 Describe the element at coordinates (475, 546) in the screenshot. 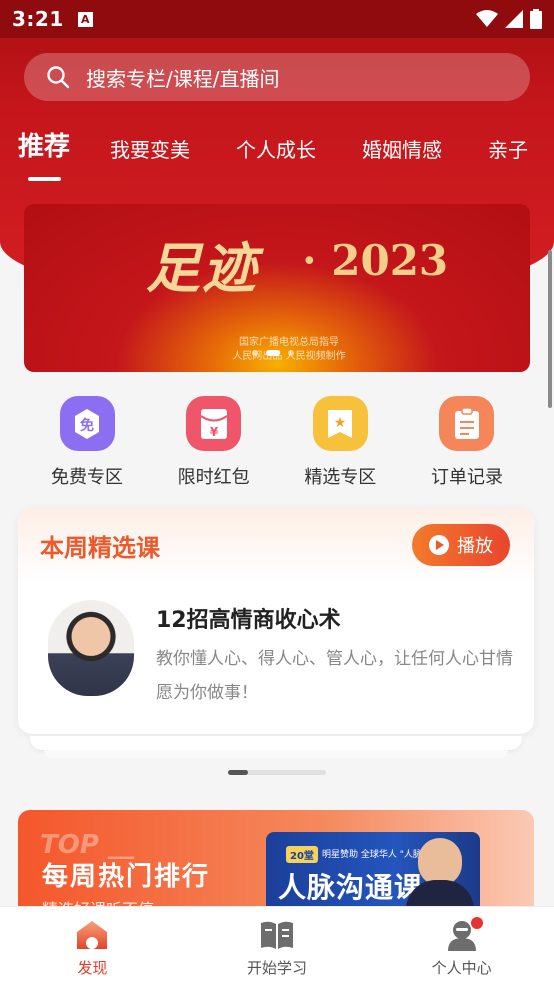

I see `play-label: 播放` at that location.